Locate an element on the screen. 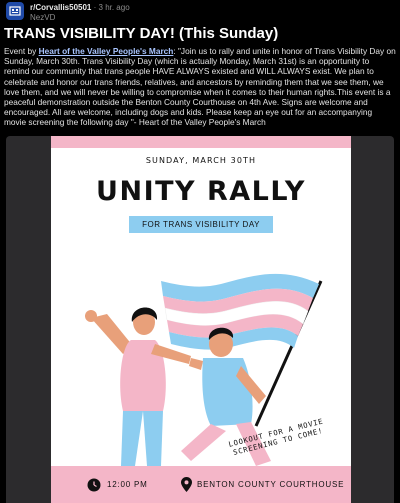 This screenshot has height=503, width=400. poster-footer: 12:00 PM BENTON COUNTY COURTHOUSE is located at coordinates (201, 484).